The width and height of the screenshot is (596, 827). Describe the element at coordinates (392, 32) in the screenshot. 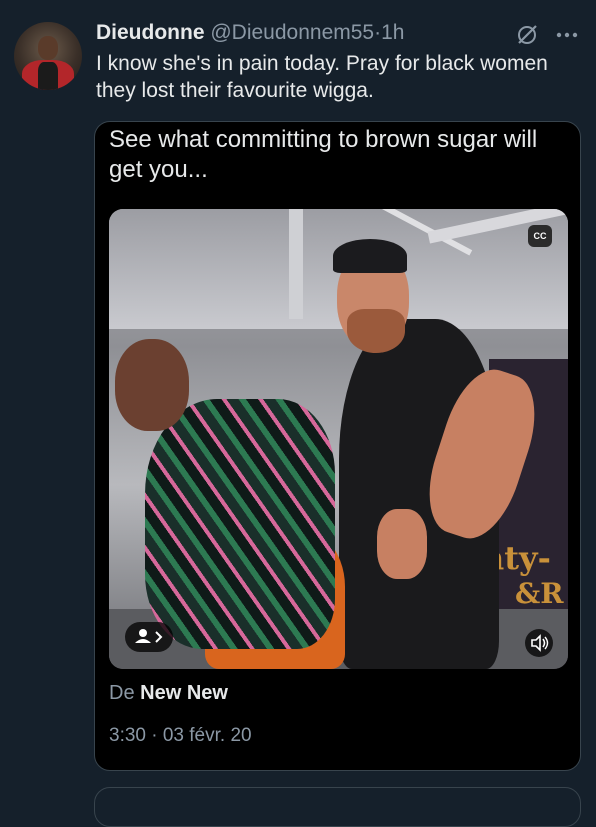

I see `tweet-time: 1h` at that location.